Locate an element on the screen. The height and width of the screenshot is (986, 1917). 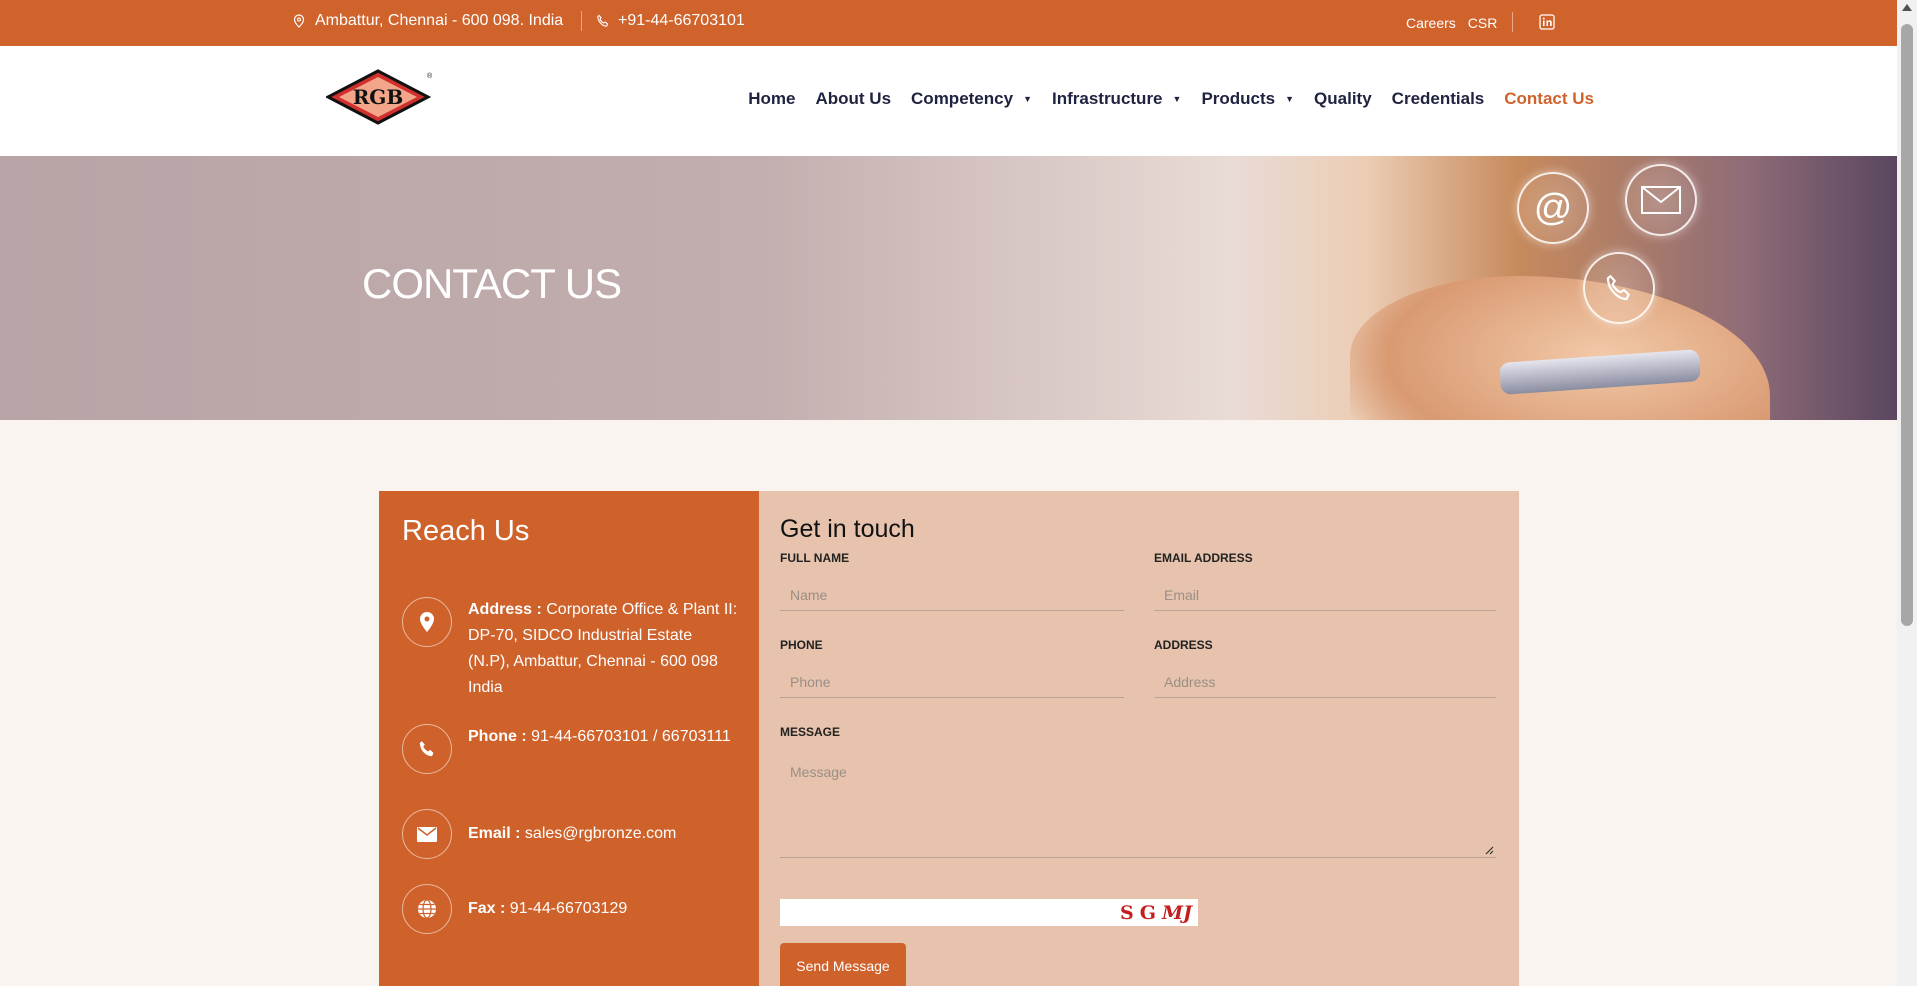
logo-text: RGB is located at coordinates (378, 97).